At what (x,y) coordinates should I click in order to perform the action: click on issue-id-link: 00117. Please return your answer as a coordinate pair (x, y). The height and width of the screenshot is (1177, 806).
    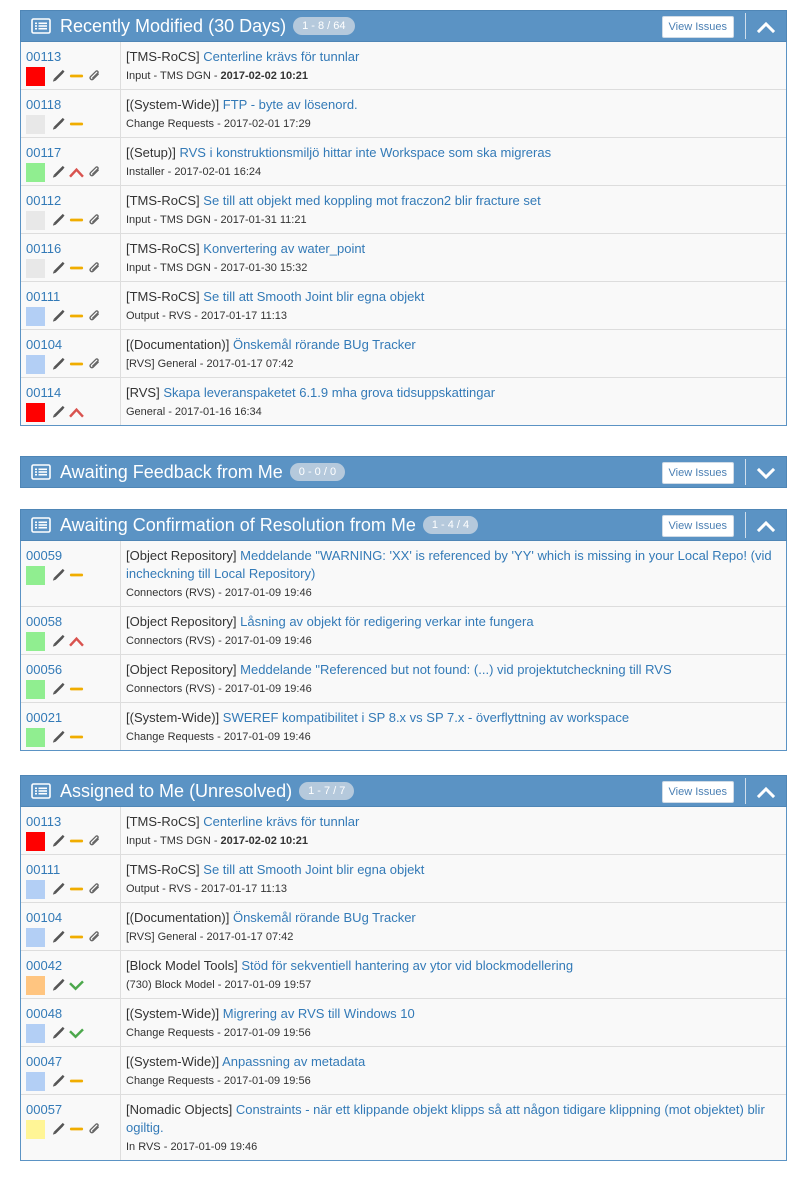
    Looking at the image, I should click on (70, 152).